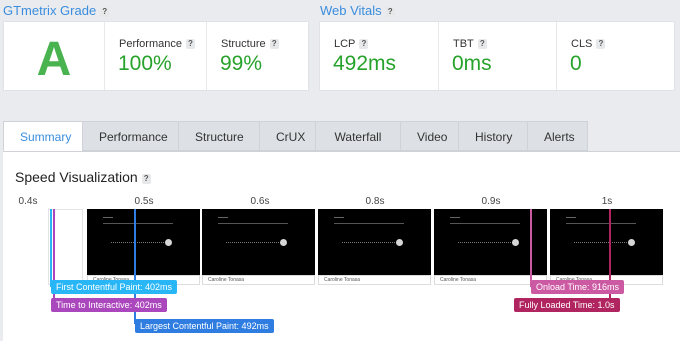  I want to click on structure-label: Structure?, so click(250, 44).